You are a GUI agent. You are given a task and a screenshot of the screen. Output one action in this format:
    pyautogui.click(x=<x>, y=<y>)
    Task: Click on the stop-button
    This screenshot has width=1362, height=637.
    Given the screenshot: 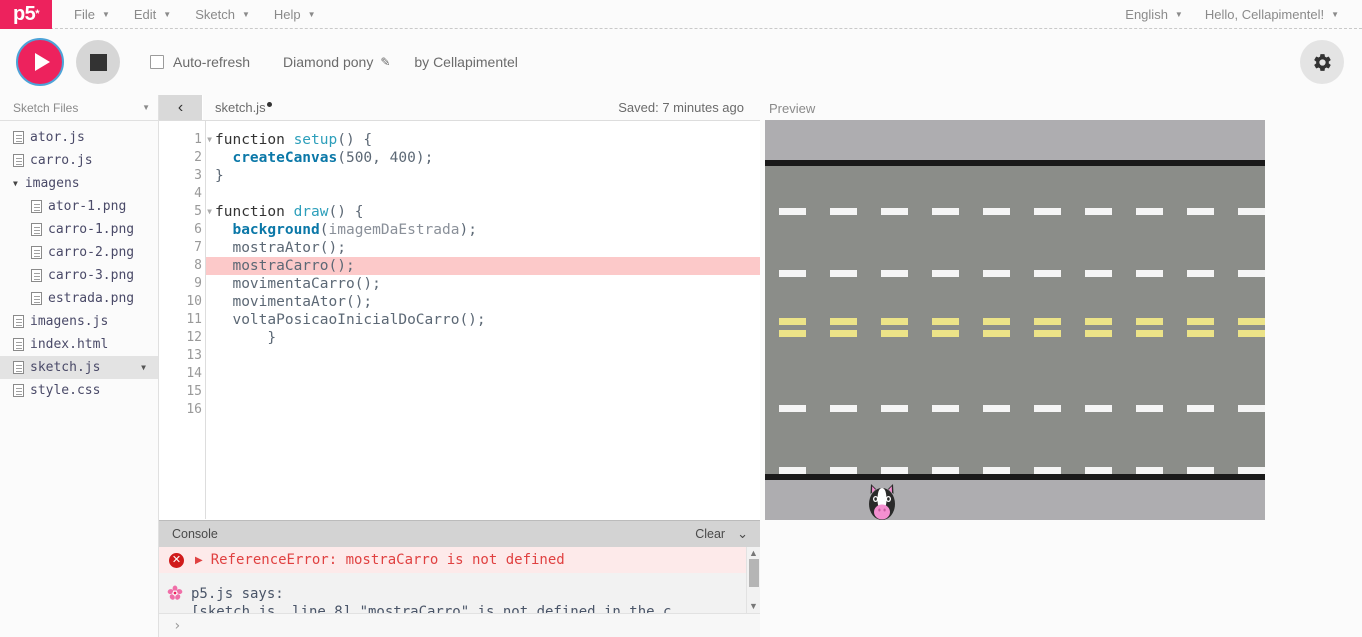 What is the action you would take?
    pyautogui.click(x=98, y=62)
    